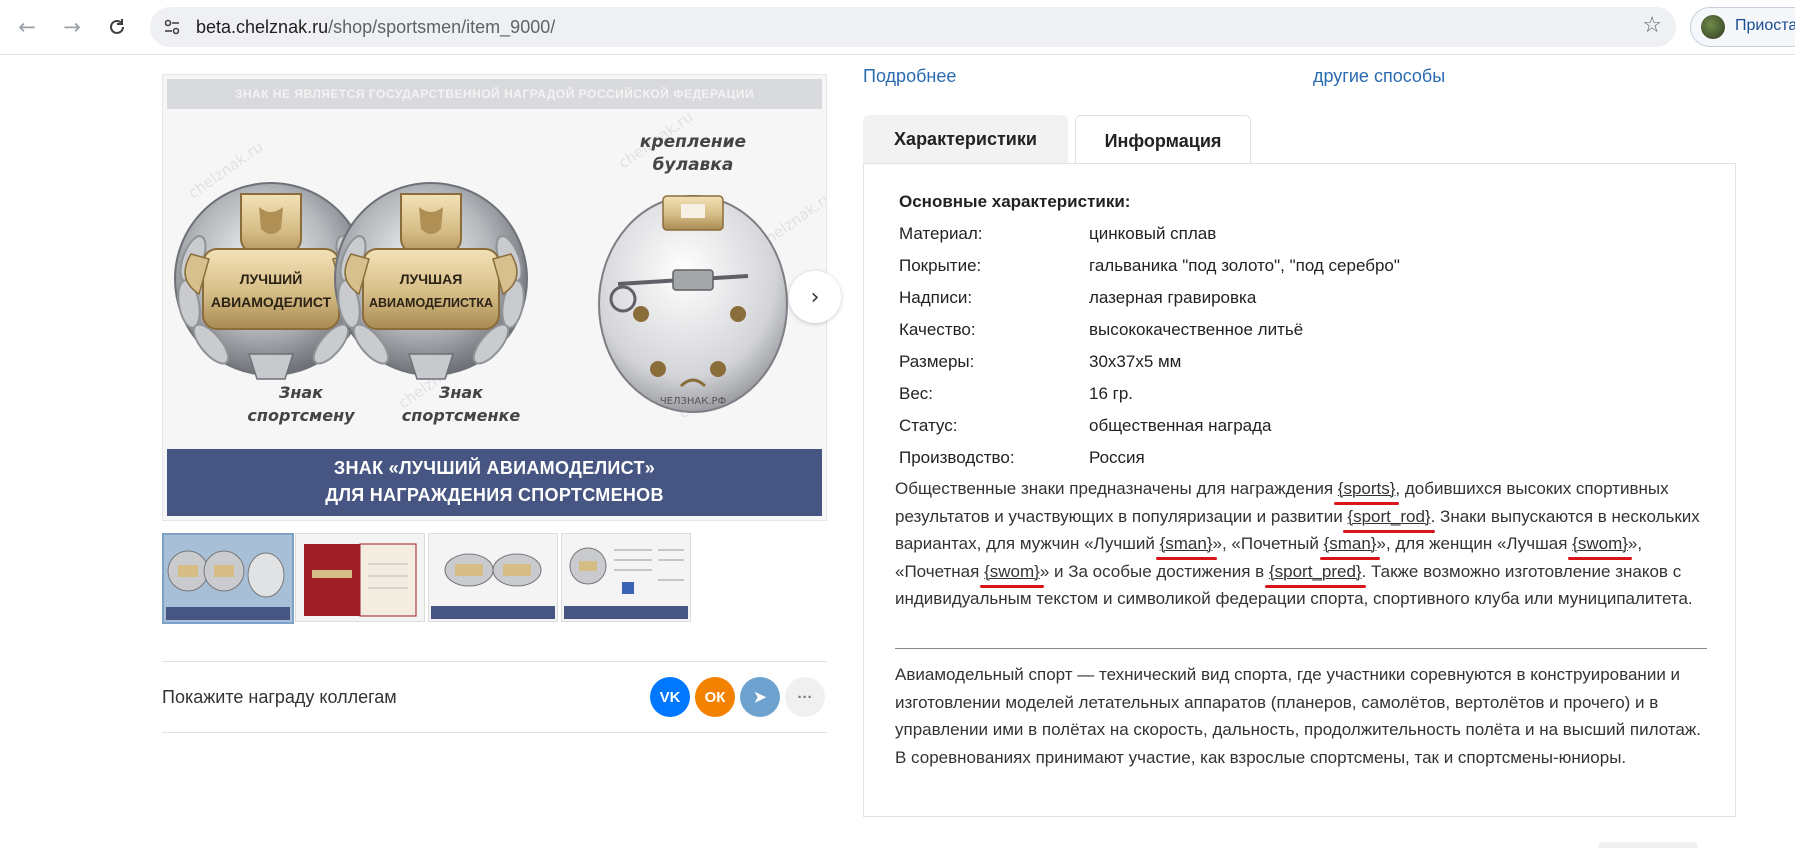 This screenshot has height=849, width=1795. Describe the element at coordinates (1196, 329) in the screenshot. I see `spec-value-quality: высококачественное литьё` at that location.